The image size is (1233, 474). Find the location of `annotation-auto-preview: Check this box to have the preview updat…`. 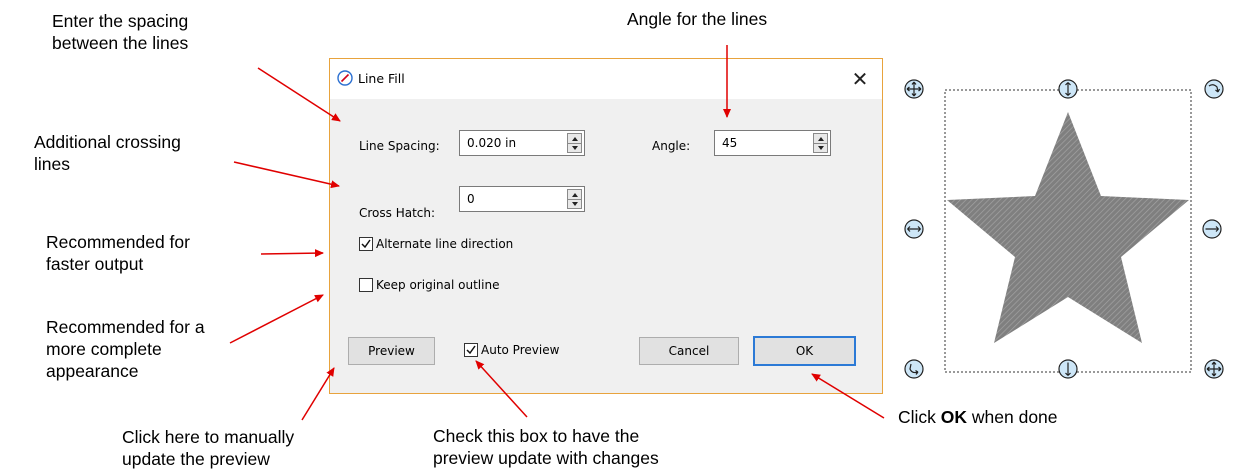

annotation-auto-preview: Check this box to have the preview updat… is located at coordinates (546, 447).